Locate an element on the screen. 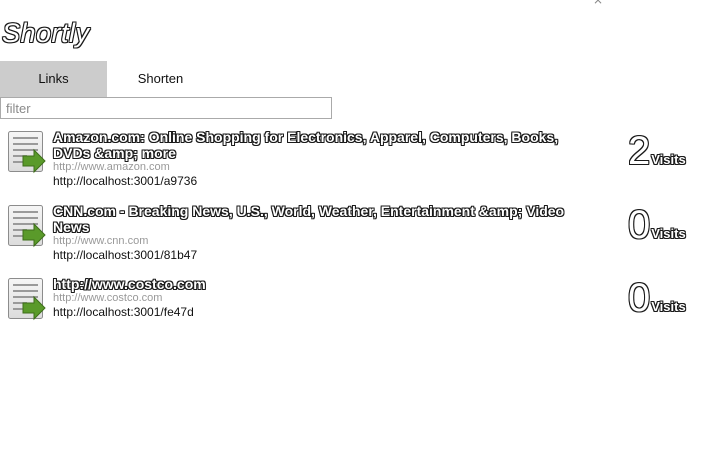  link-short-url: http://localhost:3001/81b47 is located at coordinates (323, 255).